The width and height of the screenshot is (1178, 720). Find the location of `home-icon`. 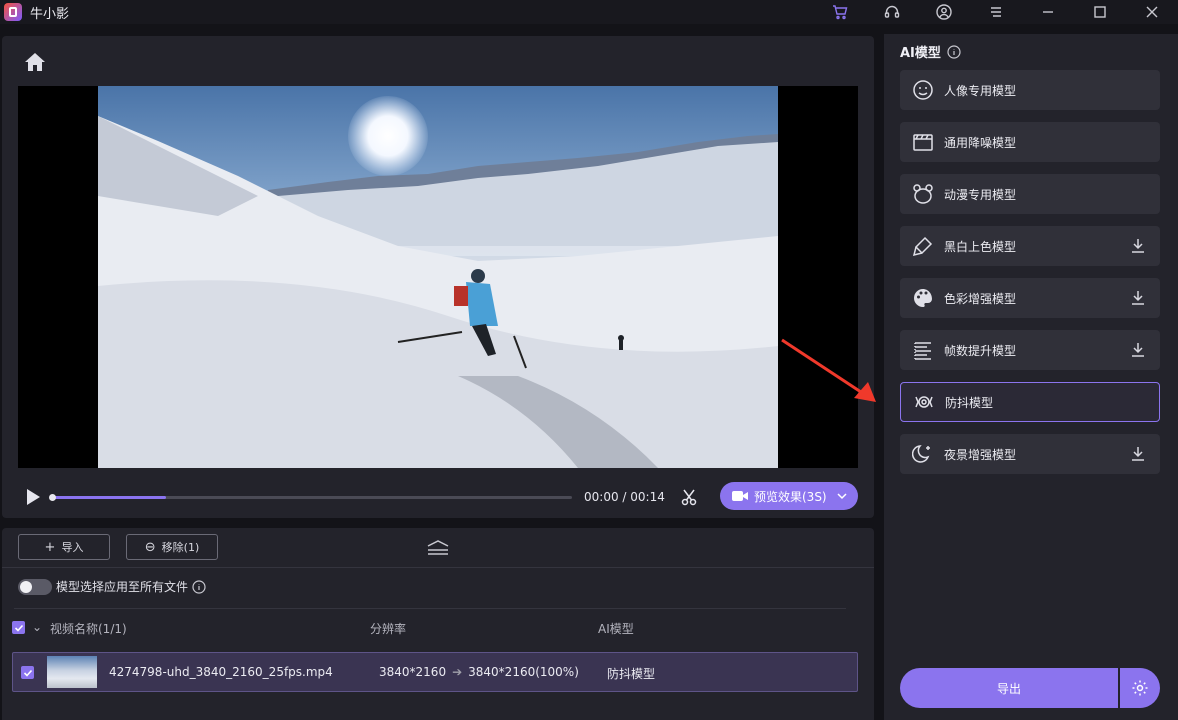

home-icon is located at coordinates (35, 62).